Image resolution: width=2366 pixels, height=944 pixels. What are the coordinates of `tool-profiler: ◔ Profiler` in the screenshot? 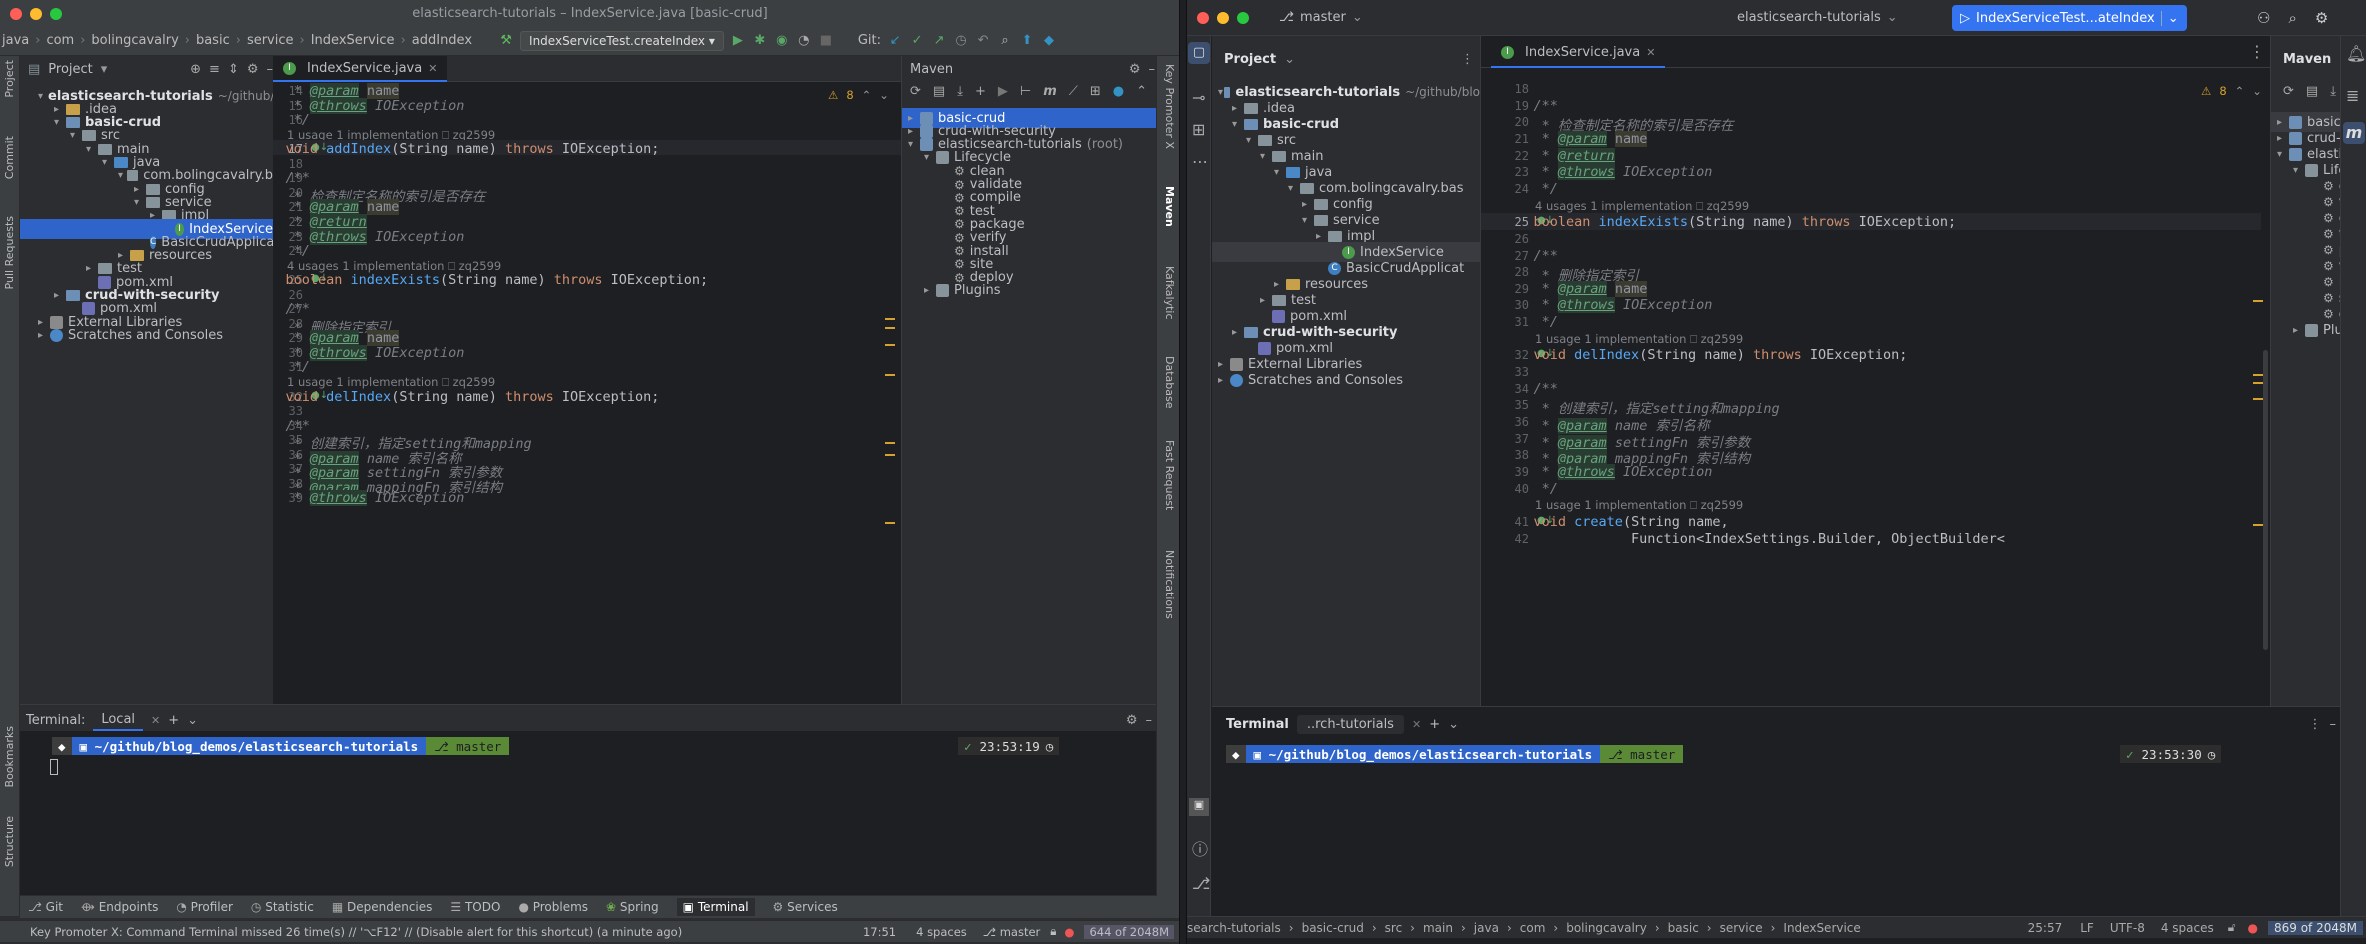 It's located at (204, 907).